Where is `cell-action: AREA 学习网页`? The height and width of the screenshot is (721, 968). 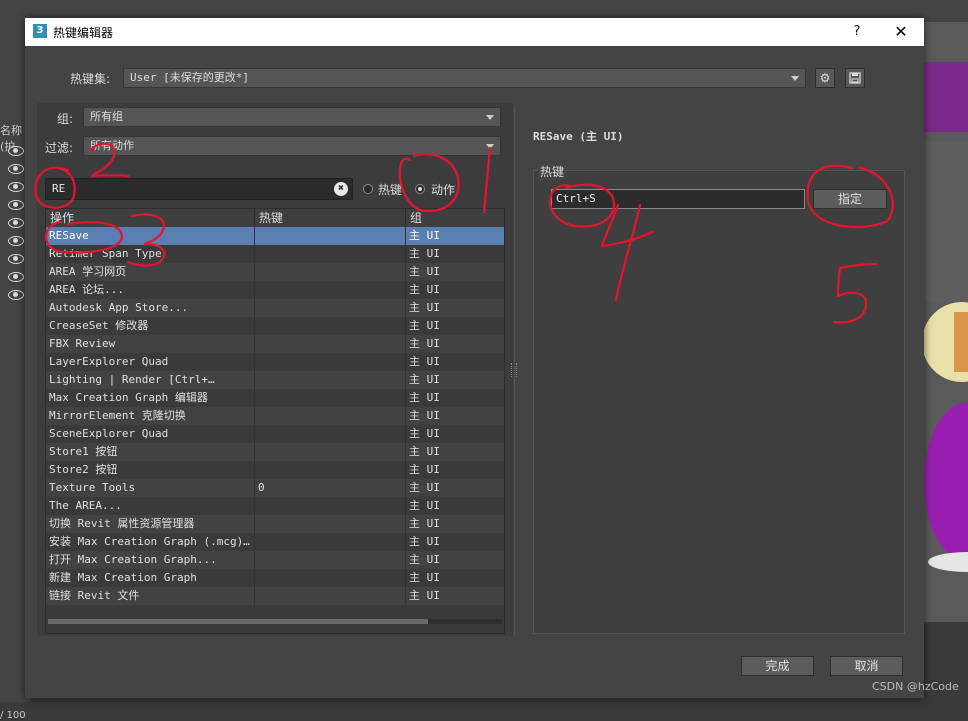 cell-action: AREA 学习网页 is located at coordinates (150, 272).